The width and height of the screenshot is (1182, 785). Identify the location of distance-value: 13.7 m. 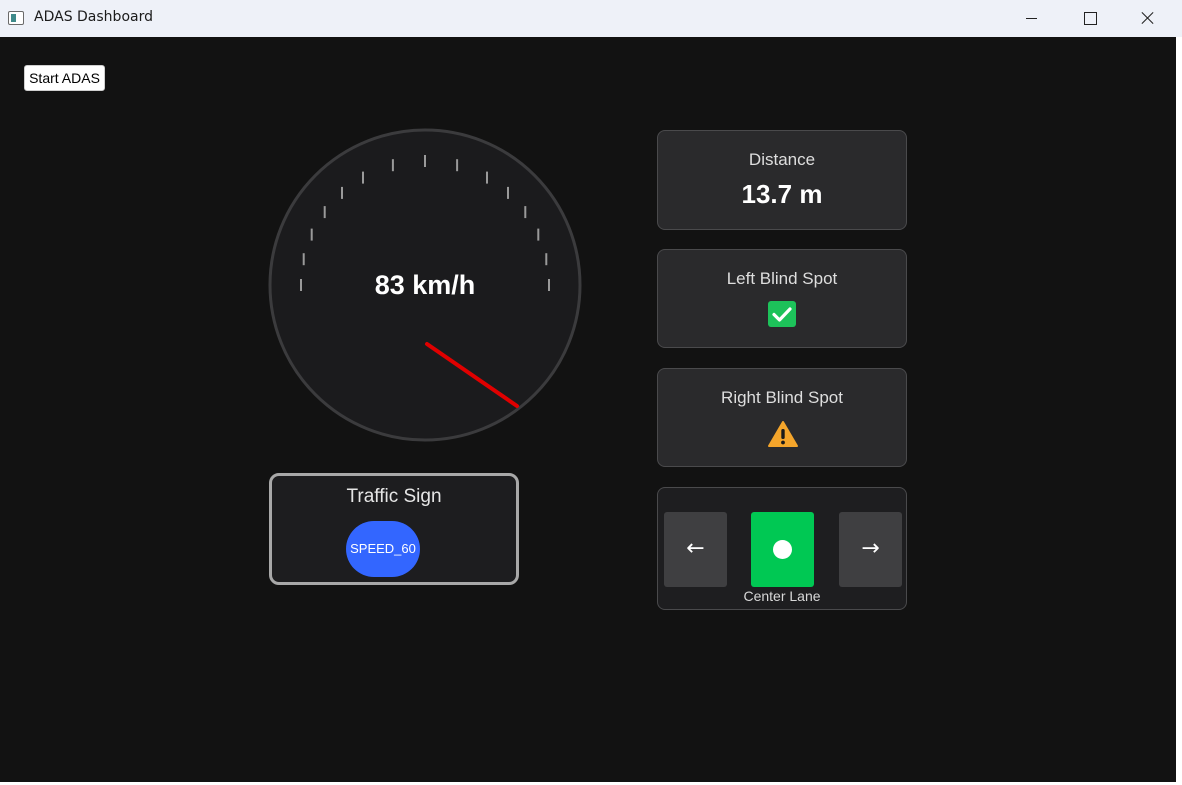
(782, 194).